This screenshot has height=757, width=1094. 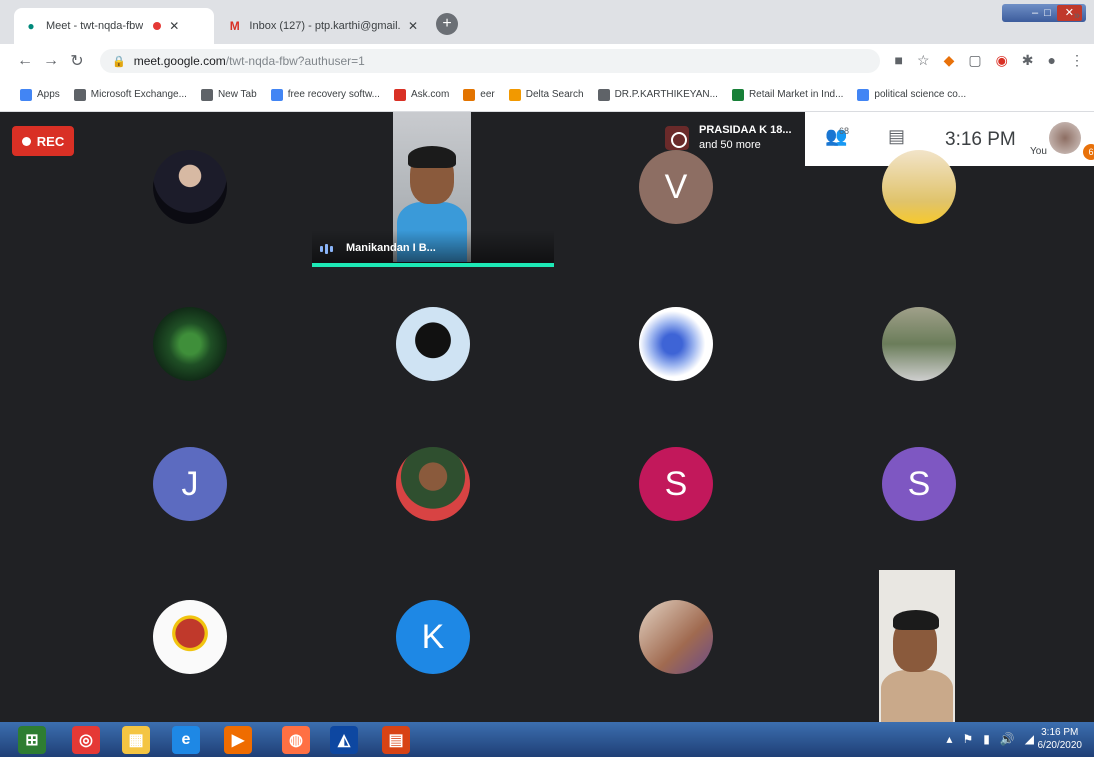 What do you see at coordinates (86, 740) in the screenshot?
I see `chrome-app-icon: ◎` at bounding box center [86, 740].